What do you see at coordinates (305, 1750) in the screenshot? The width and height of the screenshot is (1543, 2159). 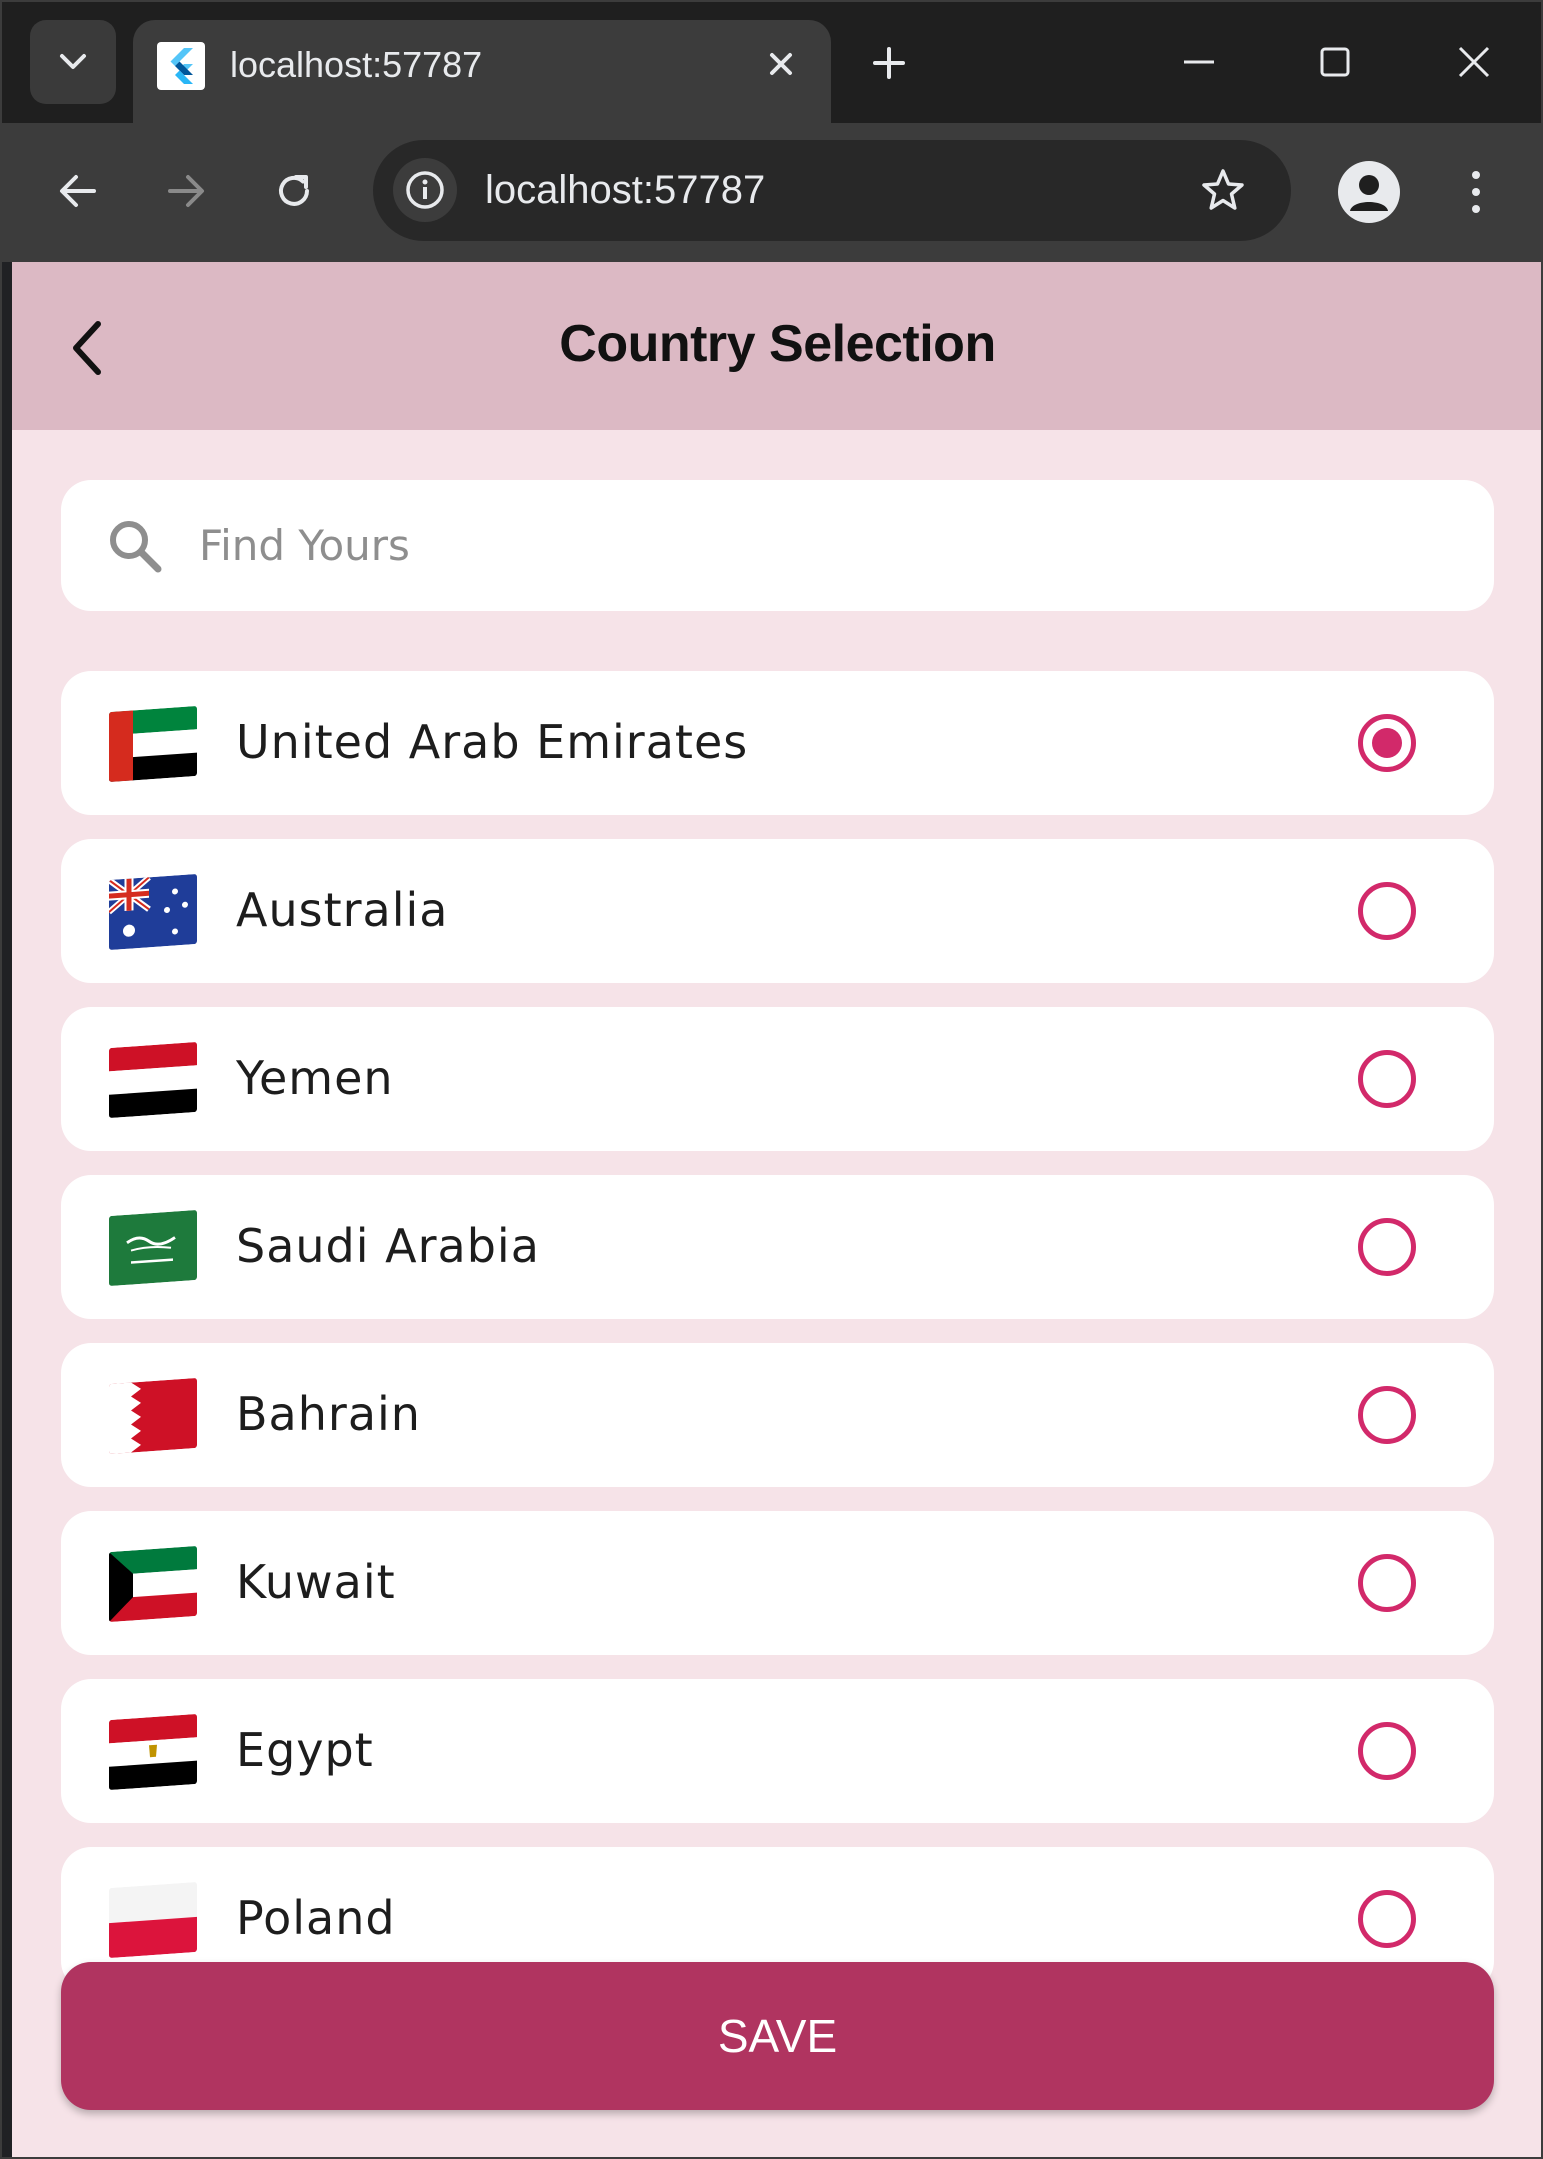 I see `country-name: Egypt` at bounding box center [305, 1750].